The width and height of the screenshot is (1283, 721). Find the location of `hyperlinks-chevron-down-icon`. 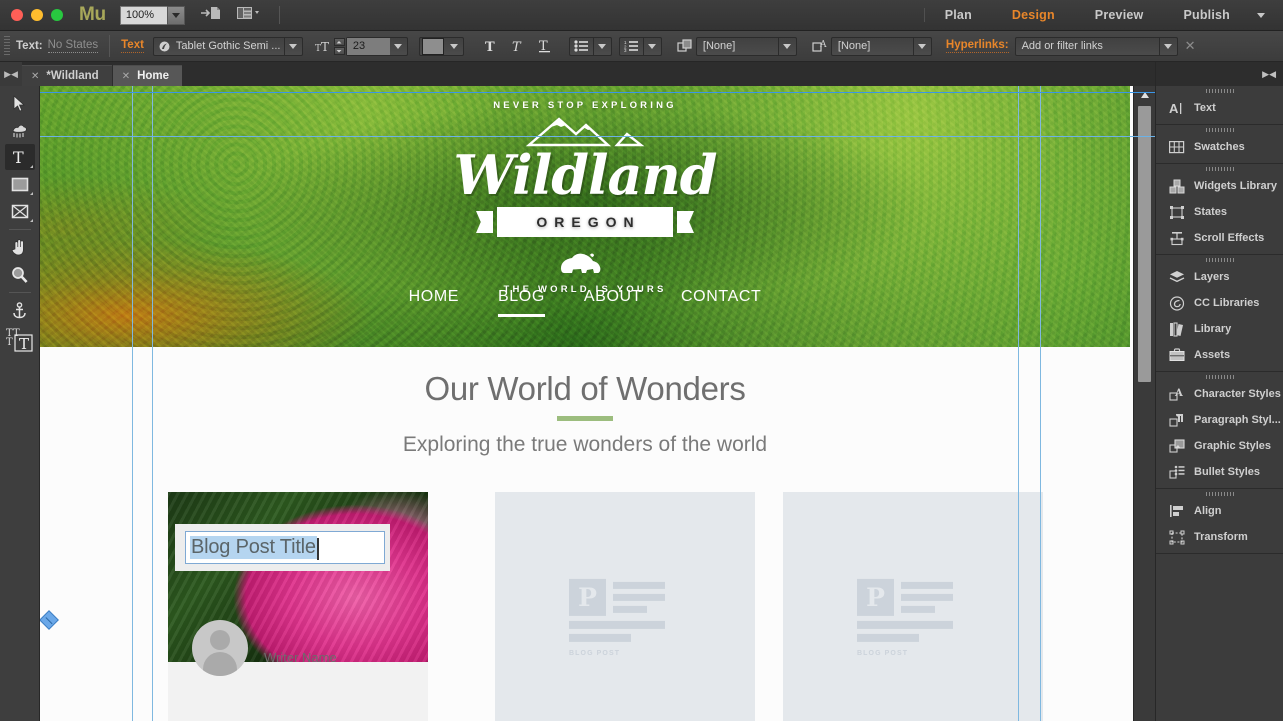

hyperlinks-chevron-down-icon is located at coordinates (1168, 46).